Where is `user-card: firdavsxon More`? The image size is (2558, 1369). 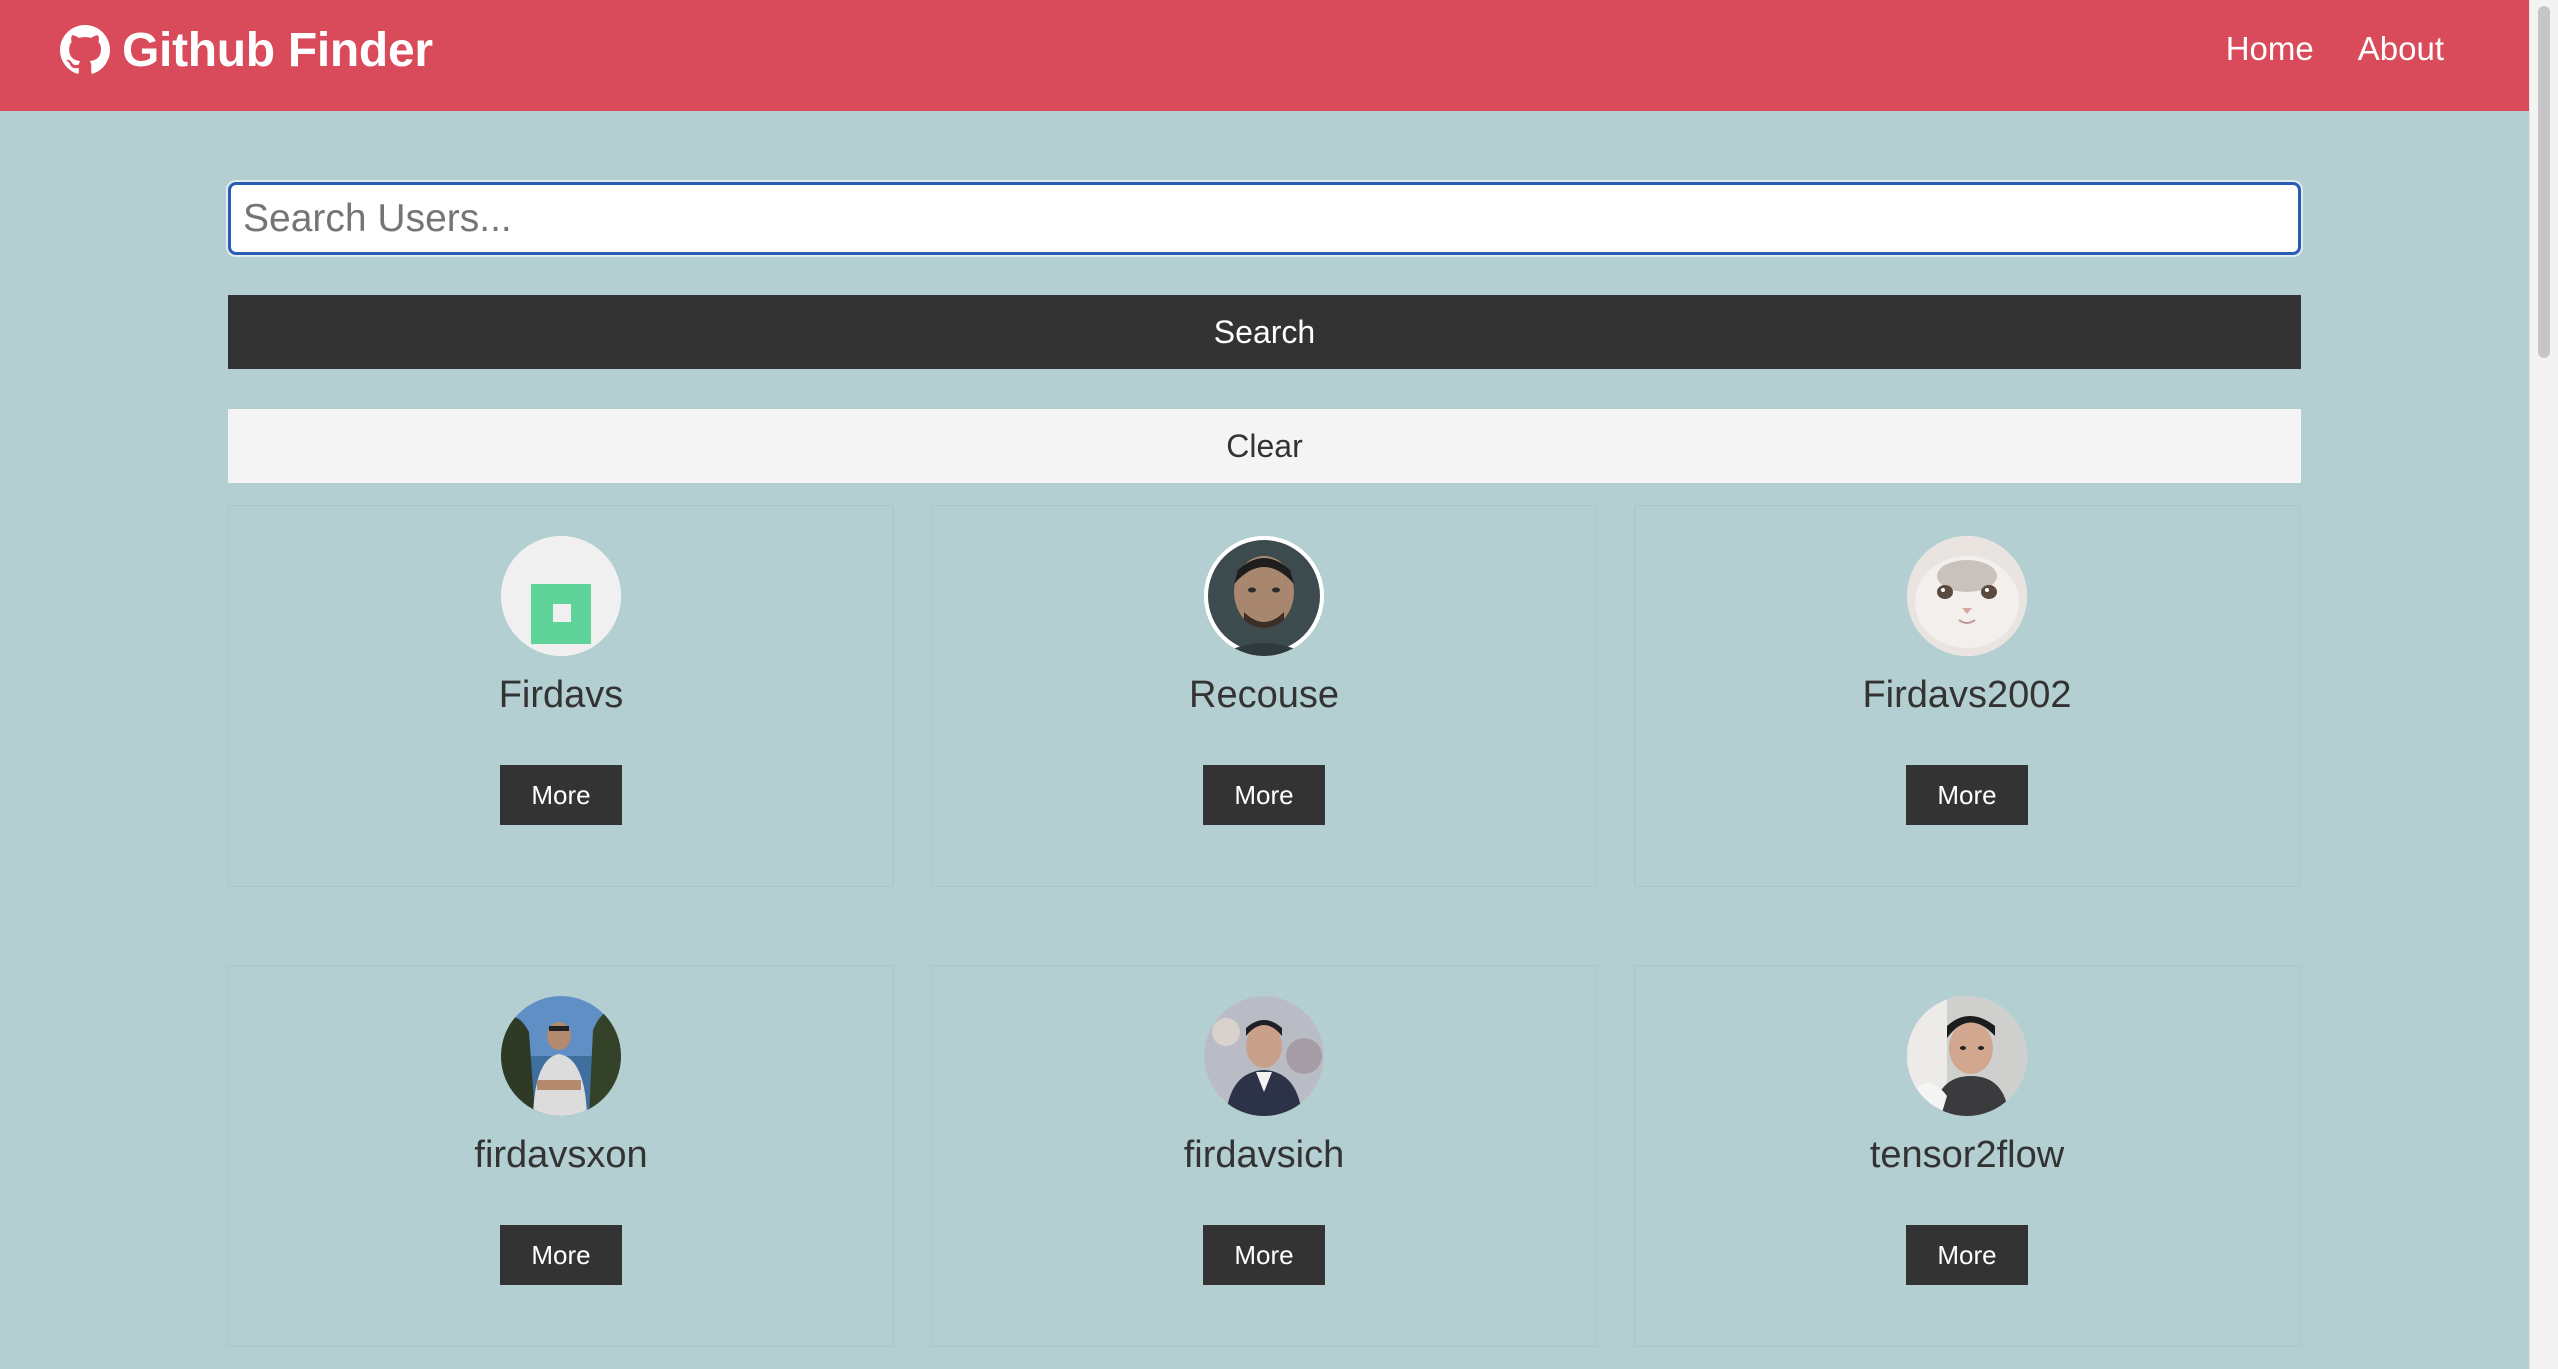 user-card: firdavsxon More is located at coordinates (561, 1156).